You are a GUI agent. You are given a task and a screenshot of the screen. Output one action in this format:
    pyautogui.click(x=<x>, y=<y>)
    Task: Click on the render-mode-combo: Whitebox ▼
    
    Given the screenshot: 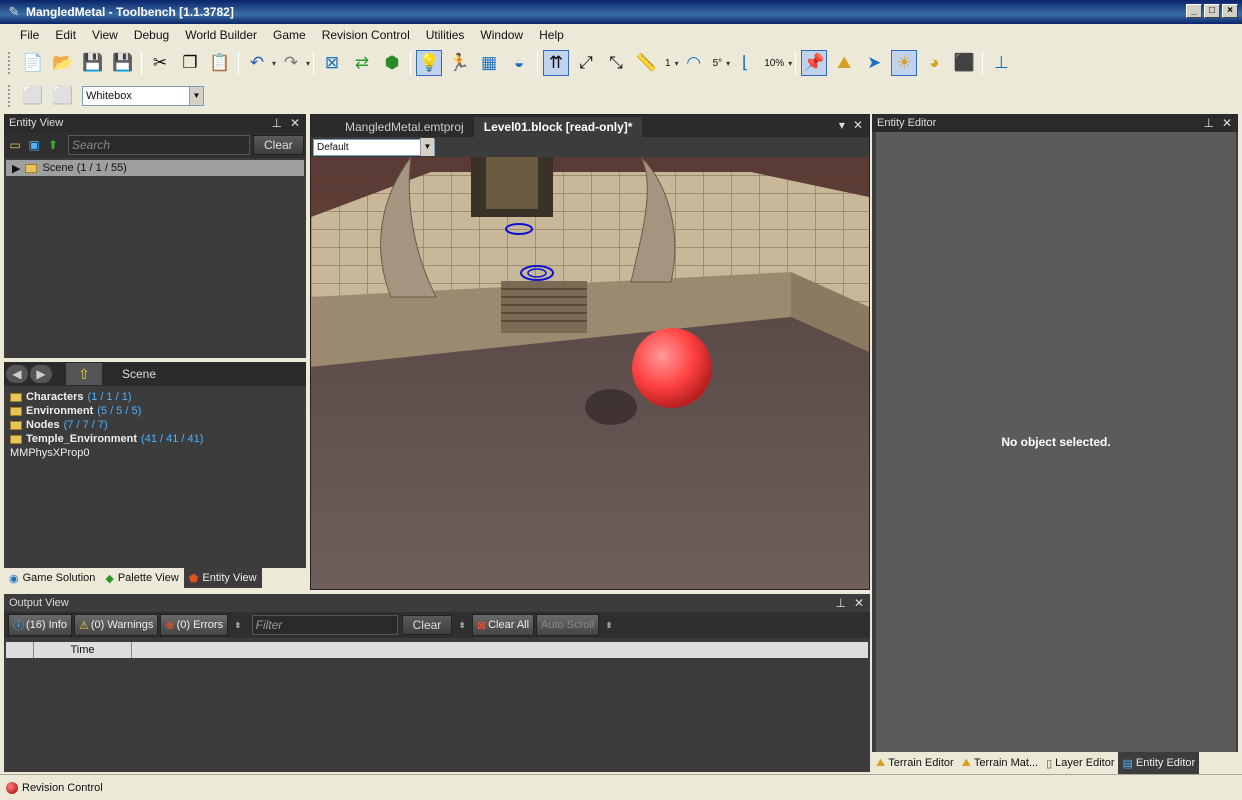 What is the action you would take?
    pyautogui.click(x=143, y=96)
    